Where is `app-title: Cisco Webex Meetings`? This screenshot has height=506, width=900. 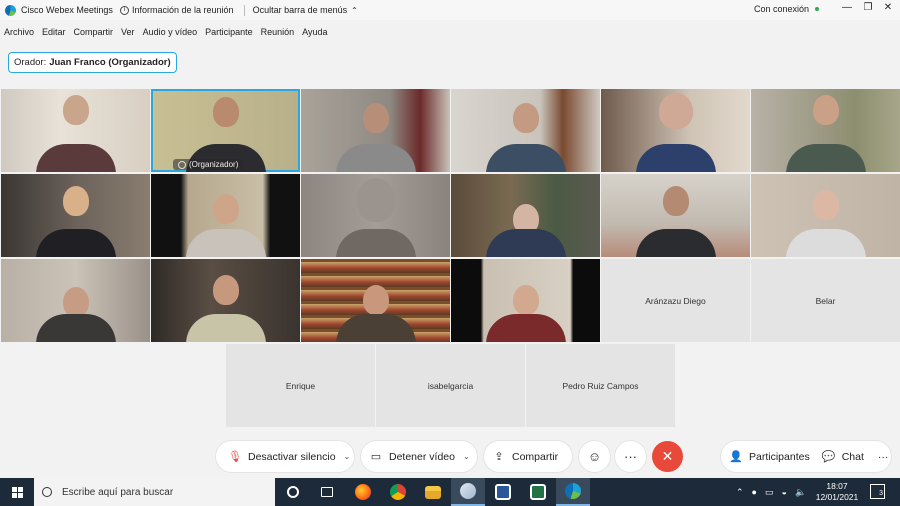 app-title: Cisco Webex Meetings is located at coordinates (56, 10).